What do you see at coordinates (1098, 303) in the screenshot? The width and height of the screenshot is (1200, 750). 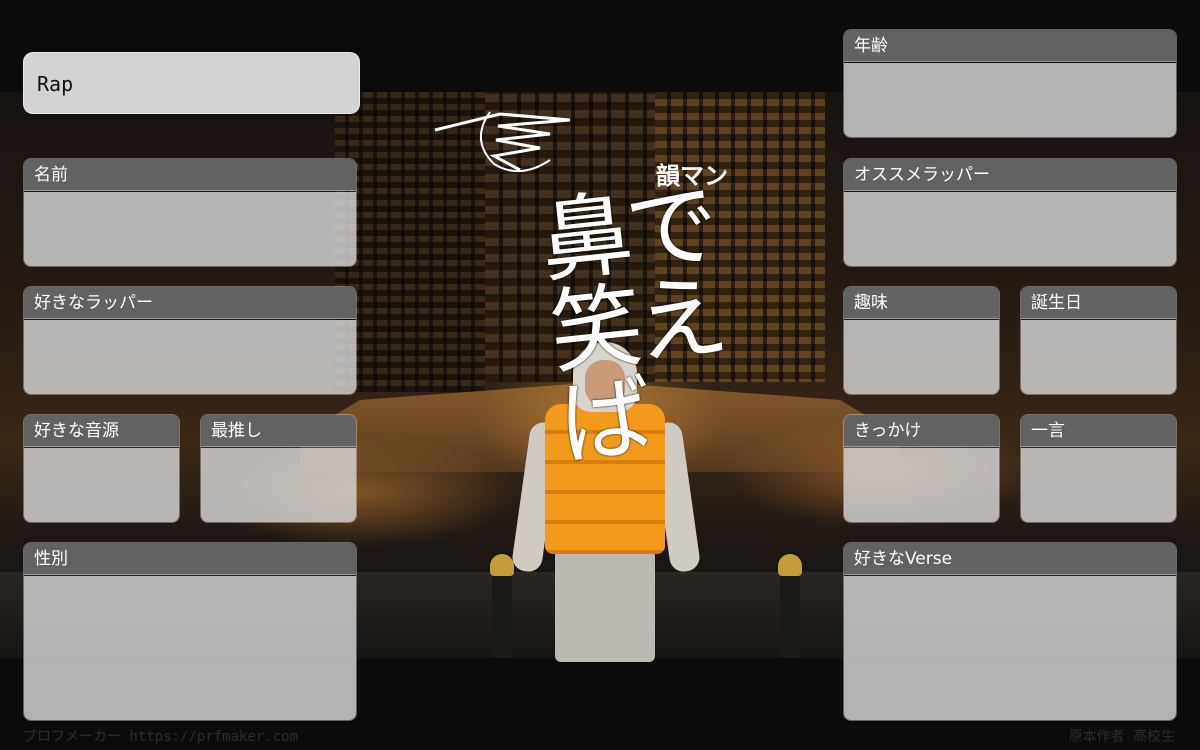 I see `birthday-field-label: 誕生日` at bounding box center [1098, 303].